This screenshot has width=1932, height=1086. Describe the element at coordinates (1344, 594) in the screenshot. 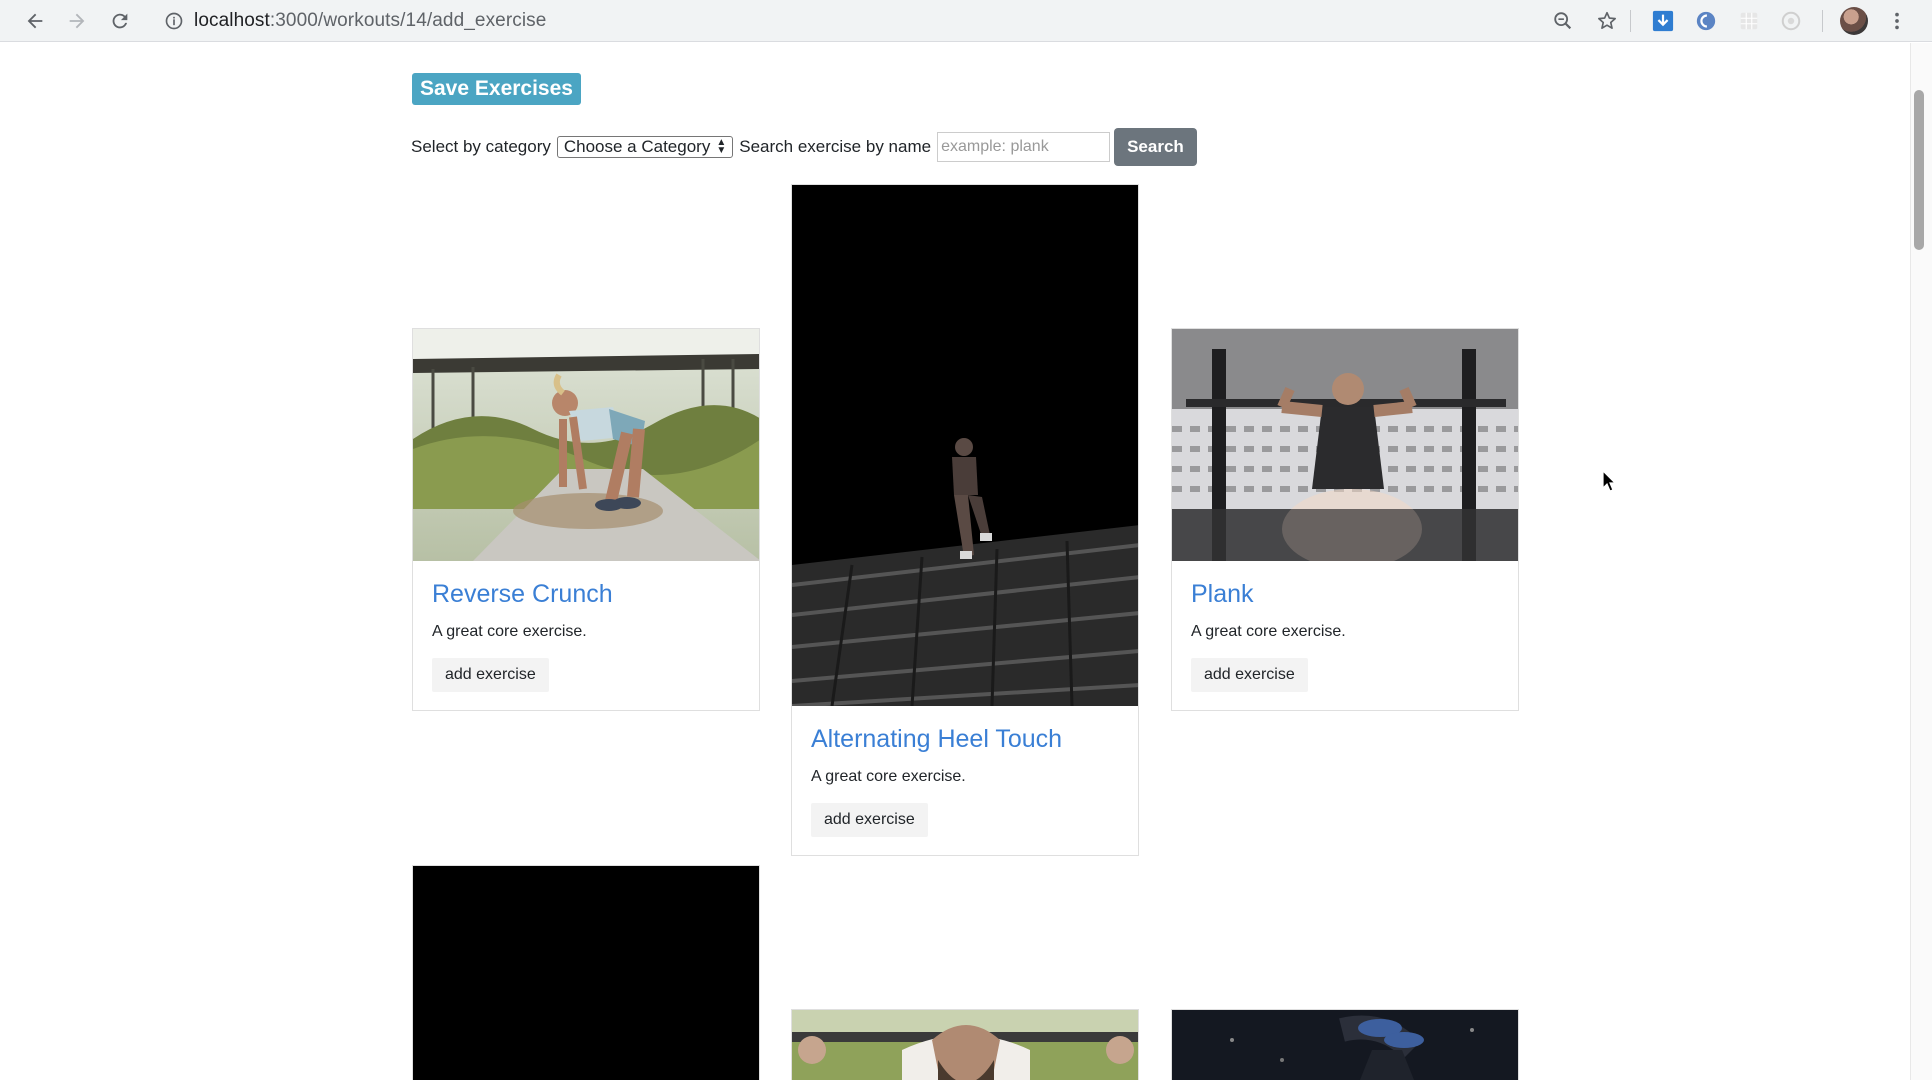

I see `exercise-title: Plank` at that location.